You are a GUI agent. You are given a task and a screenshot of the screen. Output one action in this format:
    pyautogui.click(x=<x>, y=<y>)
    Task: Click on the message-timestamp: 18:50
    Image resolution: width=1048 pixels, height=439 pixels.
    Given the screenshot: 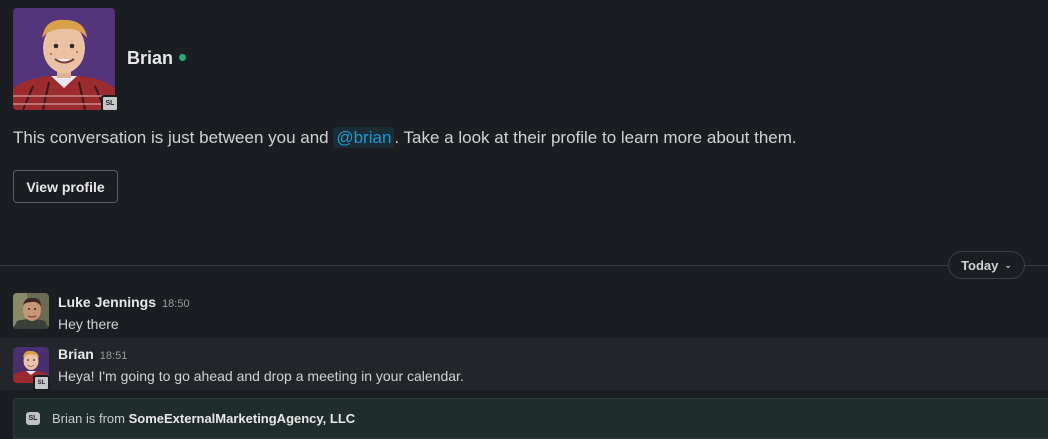 What is the action you would take?
    pyautogui.click(x=176, y=304)
    